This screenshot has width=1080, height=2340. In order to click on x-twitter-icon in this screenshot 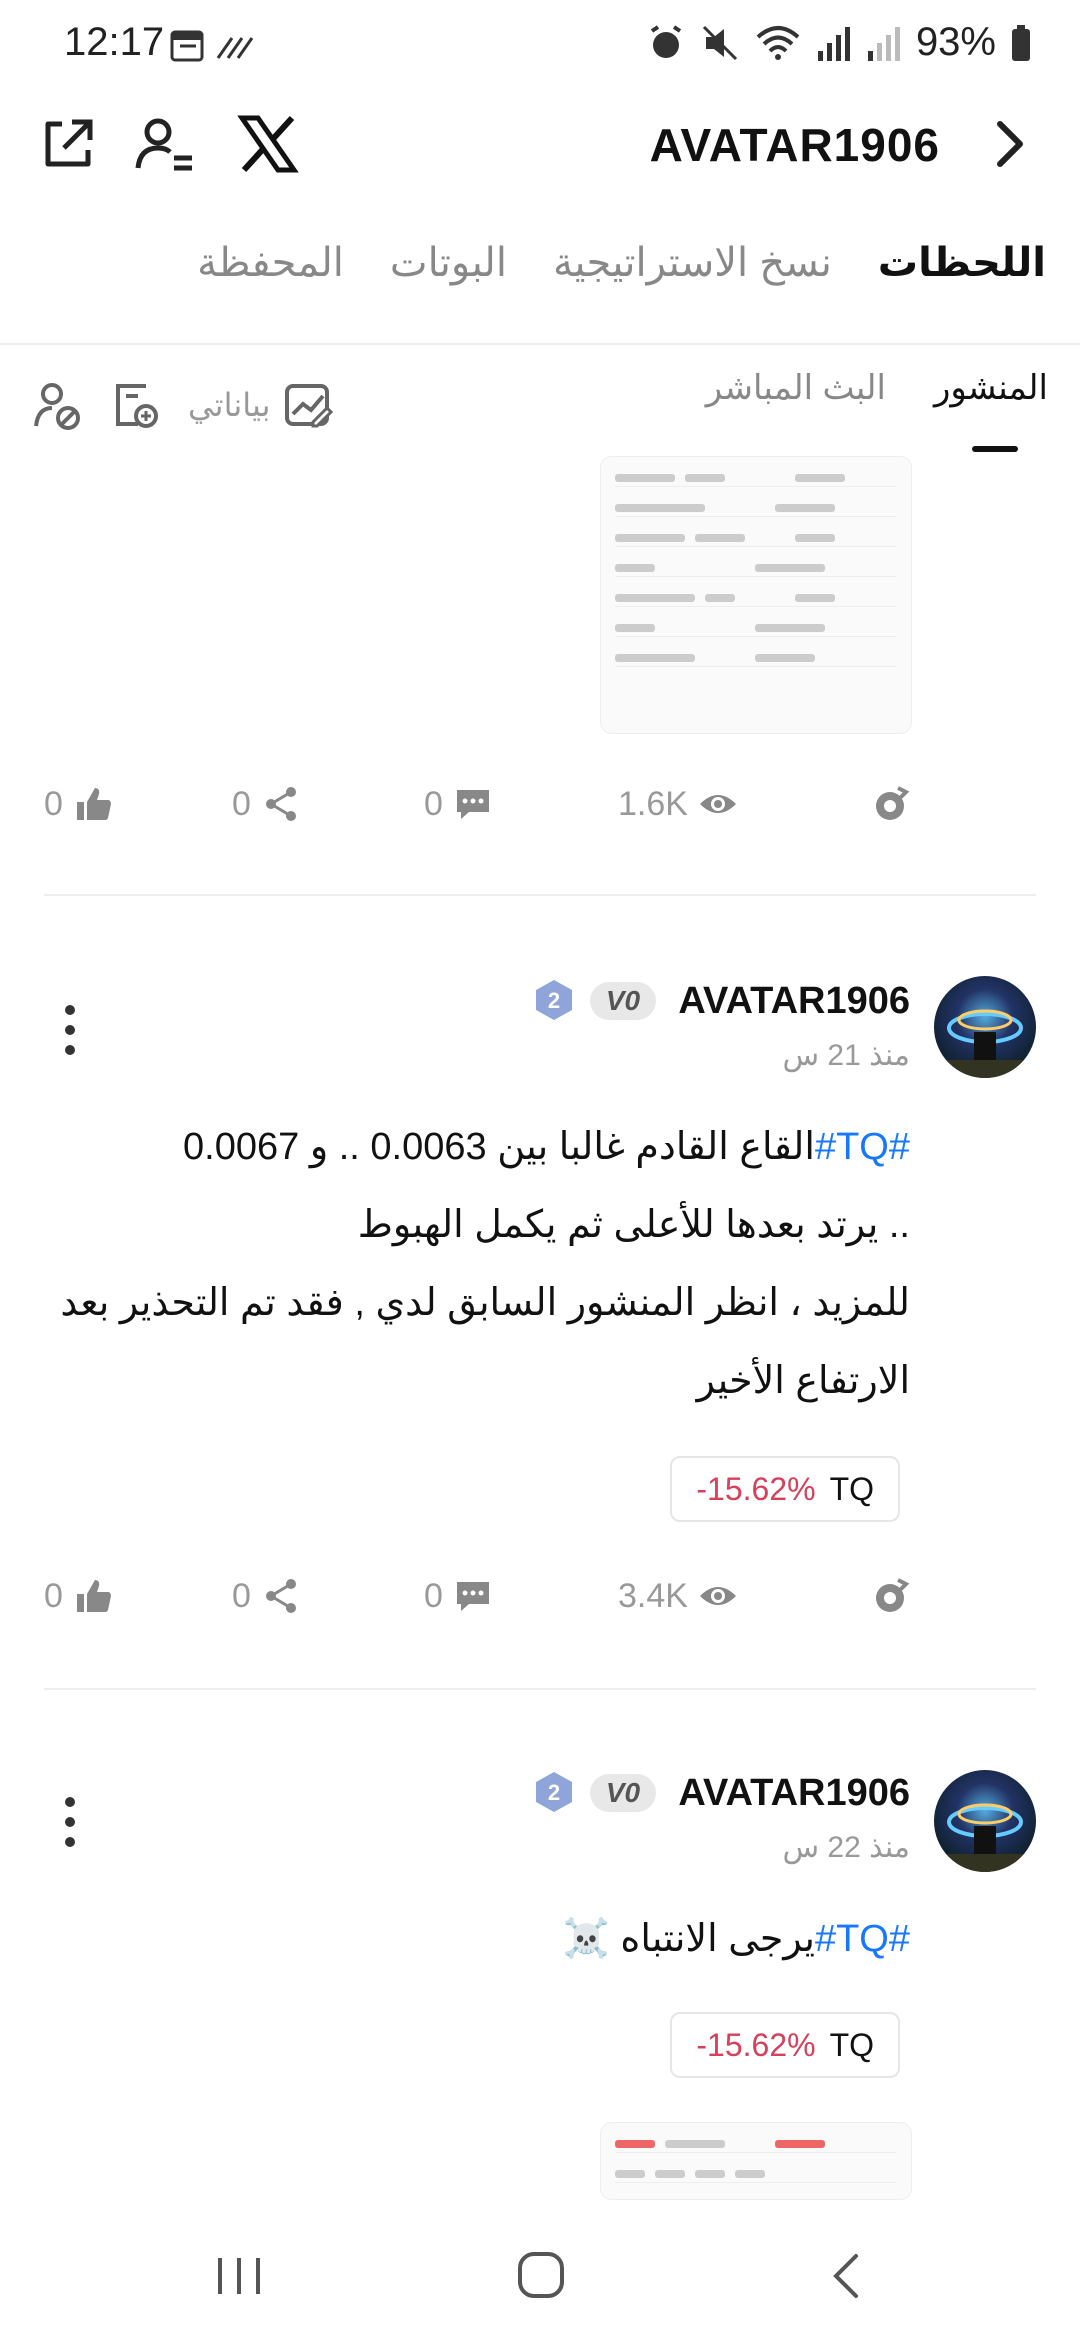, I will do `click(268, 144)`.